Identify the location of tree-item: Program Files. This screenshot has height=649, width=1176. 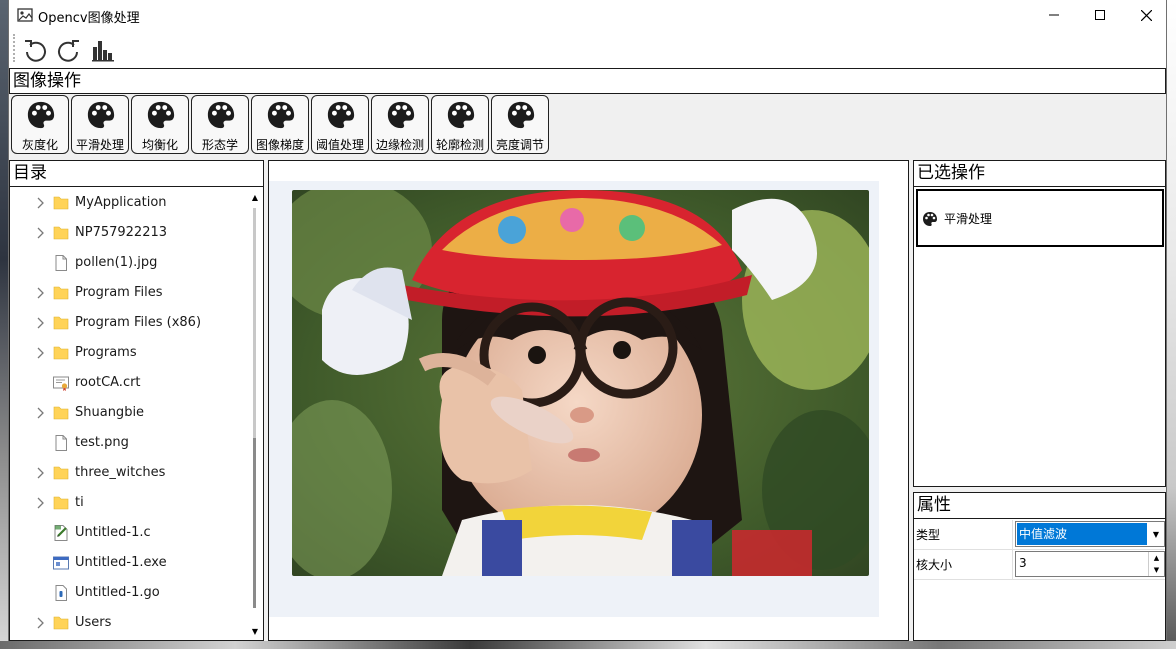
(128, 293).